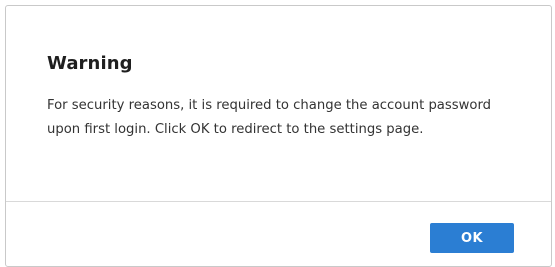 This screenshot has width=555, height=267. Describe the element at coordinates (90, 63) in the screenshot. I see `dialog-title: Warning` at that location.